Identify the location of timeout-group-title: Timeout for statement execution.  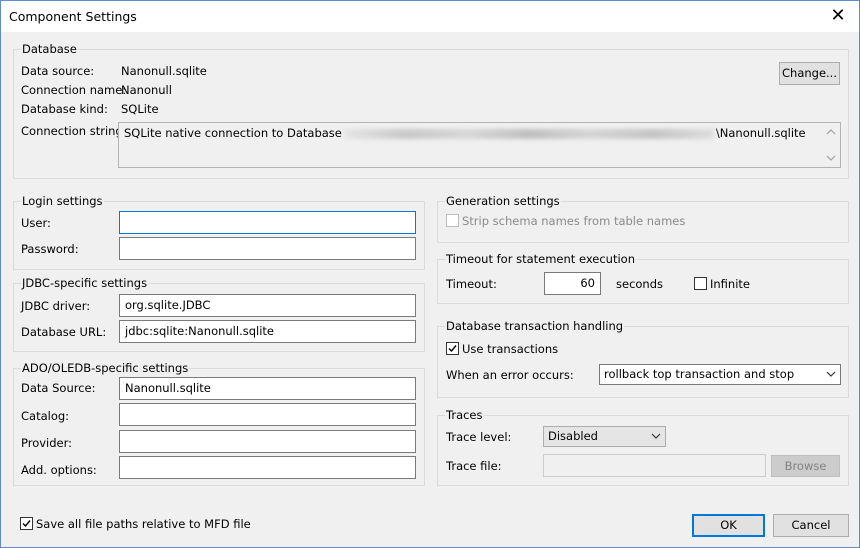
(541, 259).